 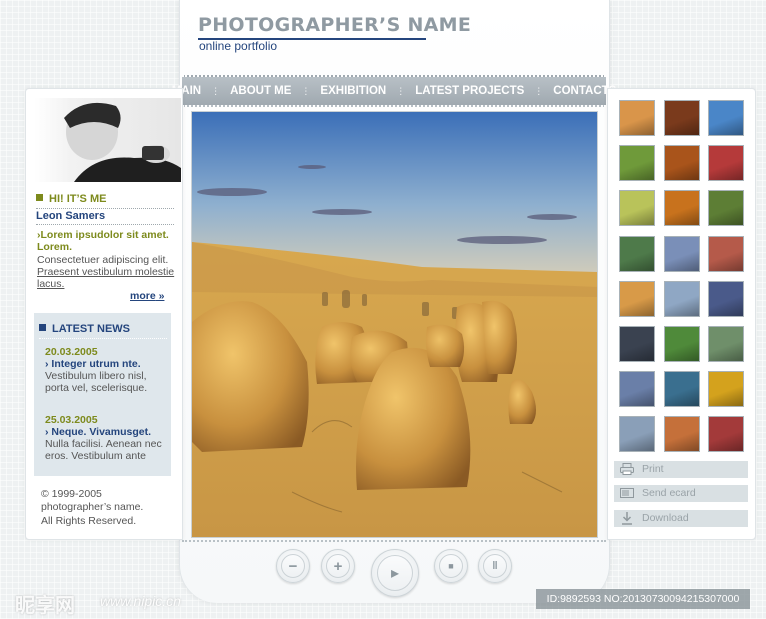 I want to click on photographer-portrait, so click(x=107, y=140).